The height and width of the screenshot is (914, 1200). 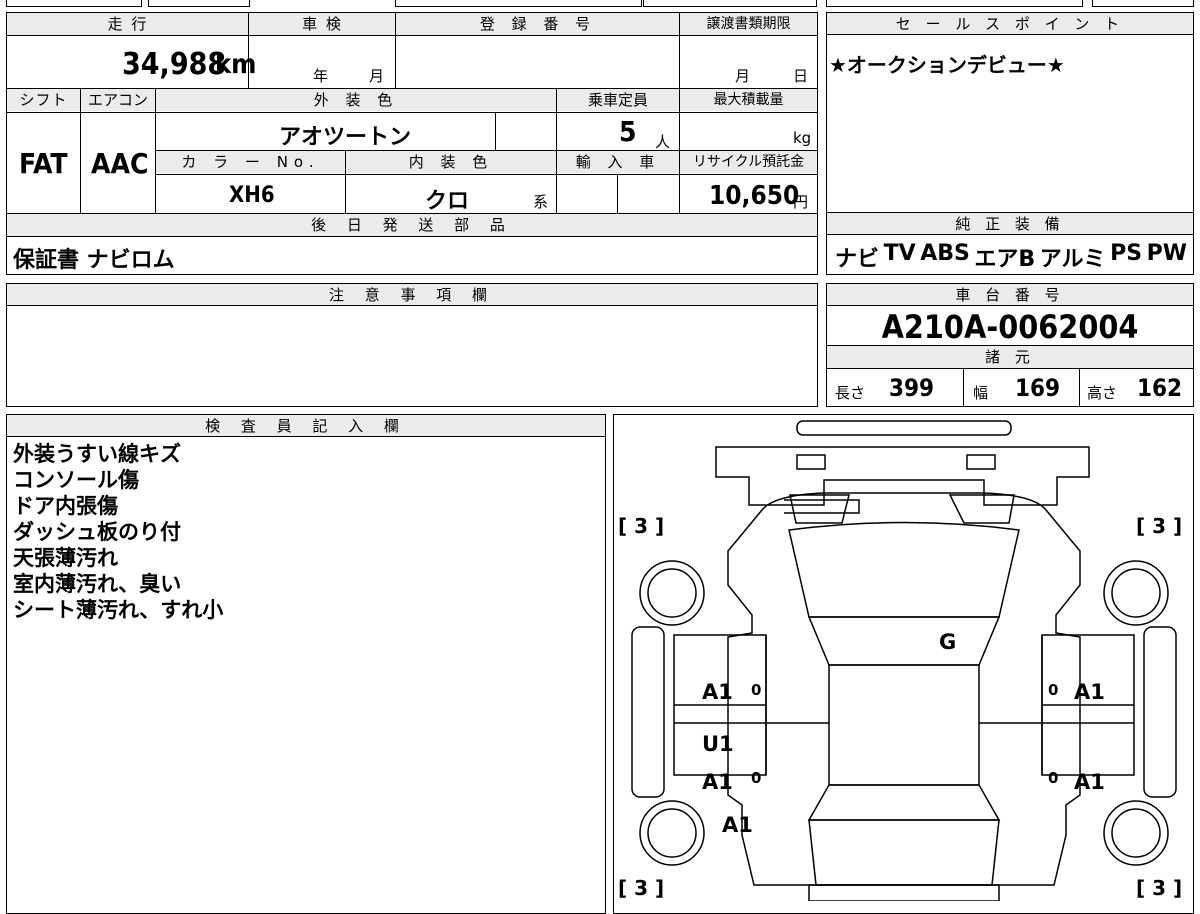 What do you see at coordinates (641, 888) in the screenshot?
I see `tire-mark-front-left: [ 3 ]` at bounding box center [641, 888].